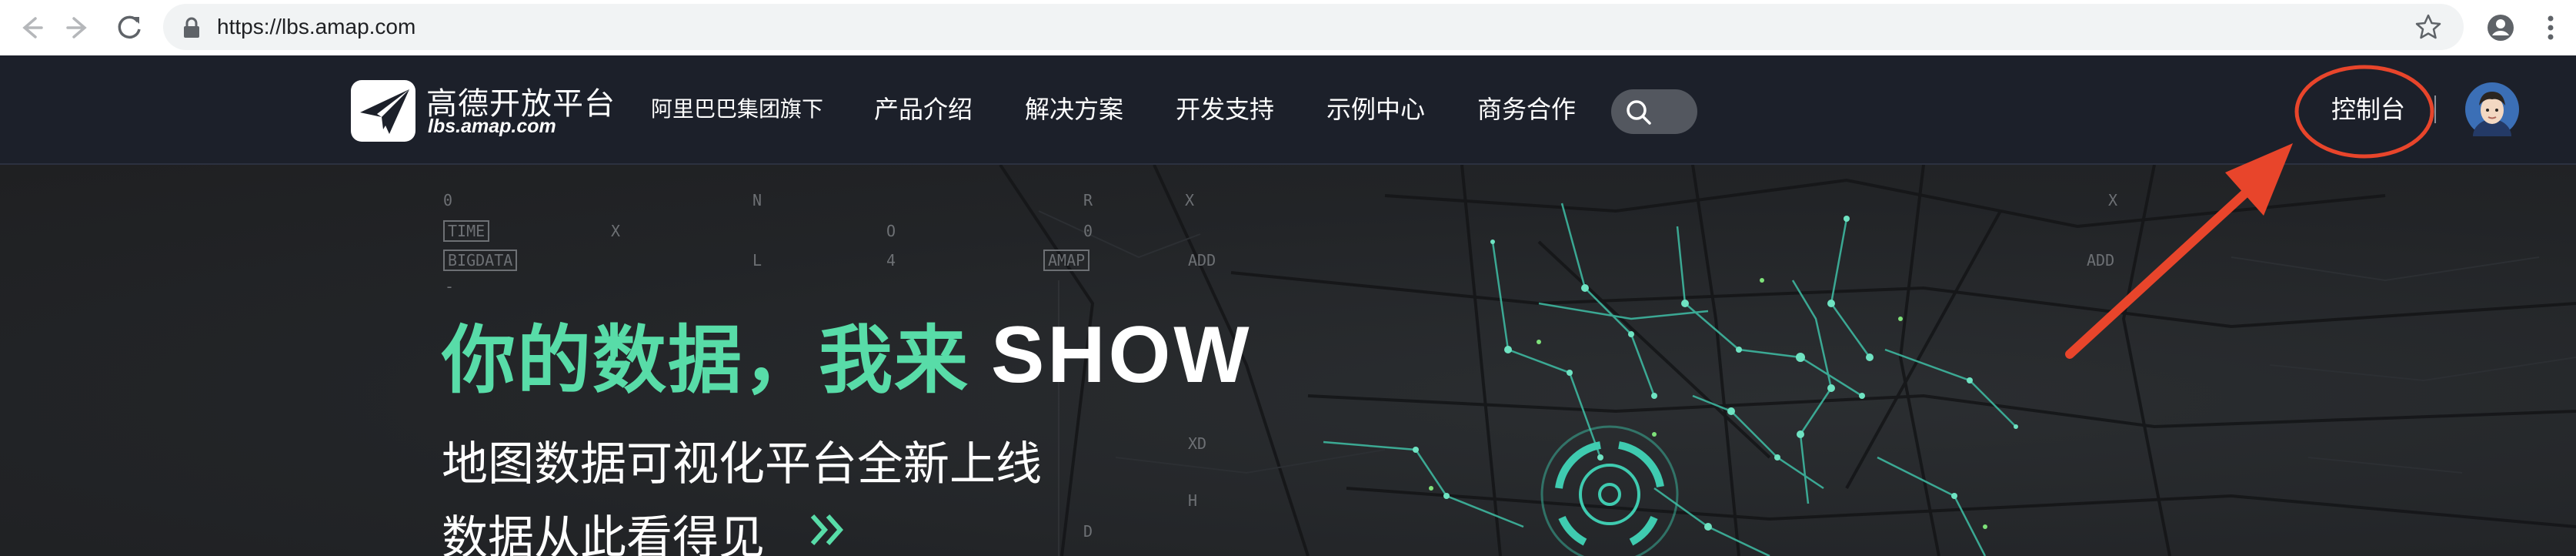 The height and width of the screenshot is (556, 2576). I want to click on search-icon, so click(1639, 112).